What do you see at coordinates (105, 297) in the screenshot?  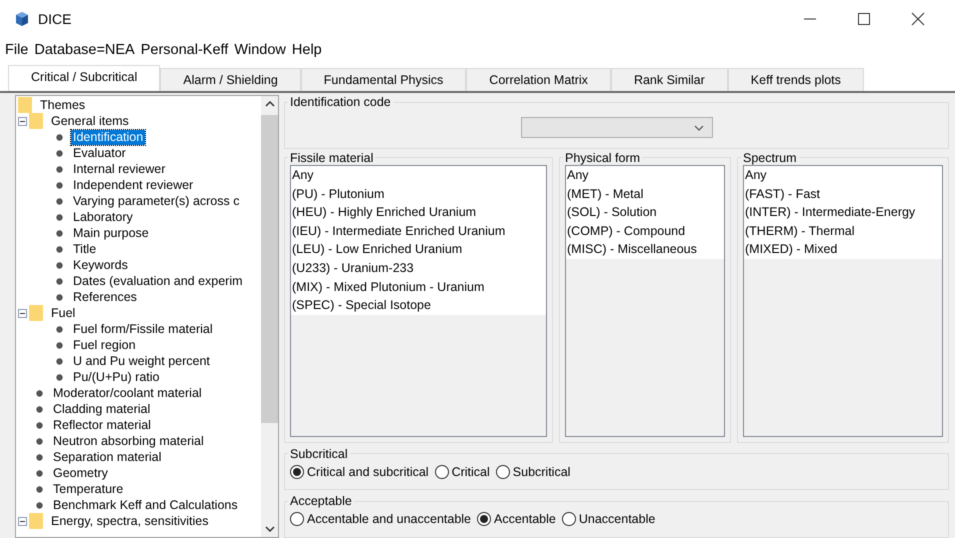 I see `tree-item: References` at bounding box center [105, 297].